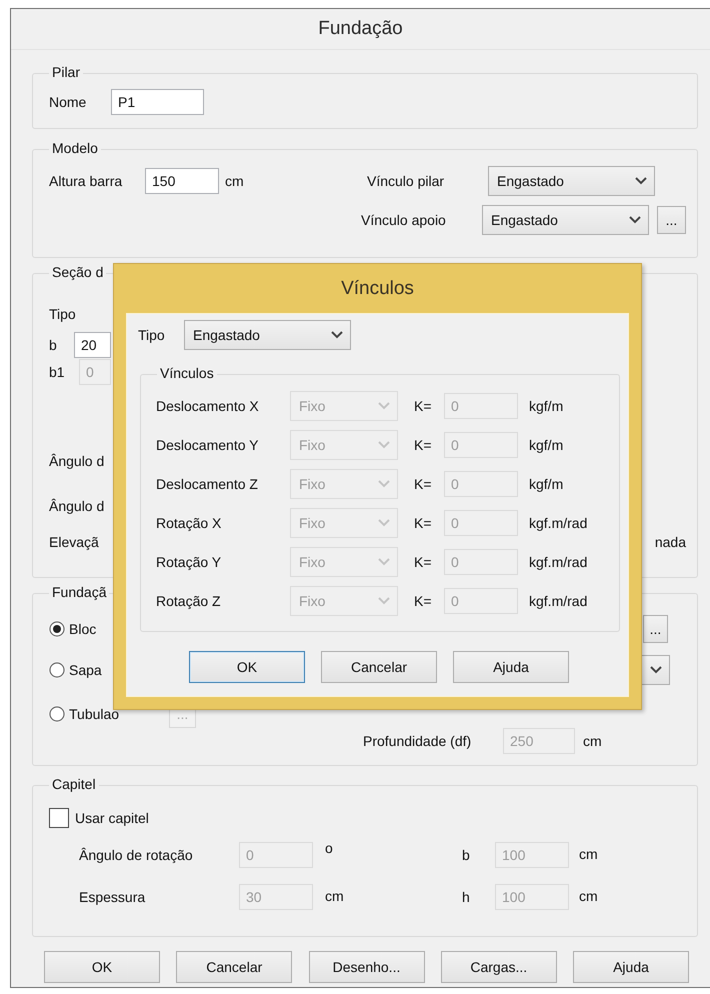 This screenshot has height=994, width=710. What do you see at coordinates (207, 406) in the screenshot?
I see `field-label: Deslocamento X` at bounding box center [207, 406].